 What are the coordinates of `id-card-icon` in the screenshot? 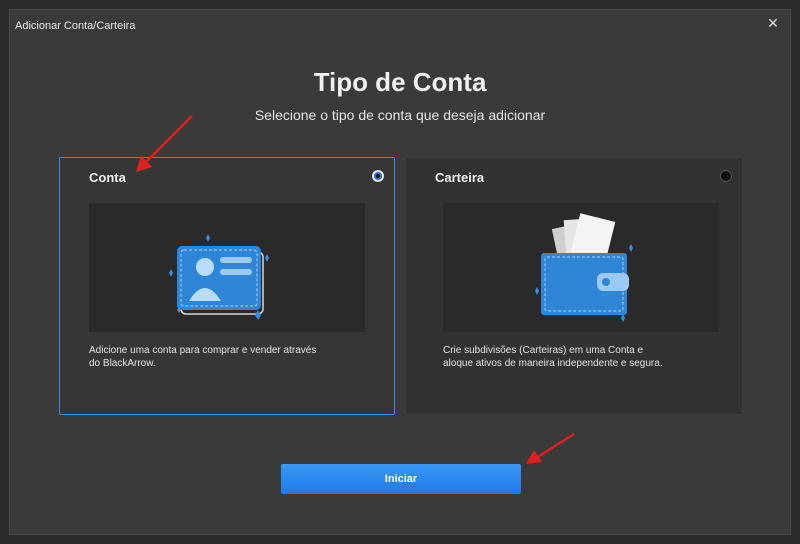 It's located at (227, 267).